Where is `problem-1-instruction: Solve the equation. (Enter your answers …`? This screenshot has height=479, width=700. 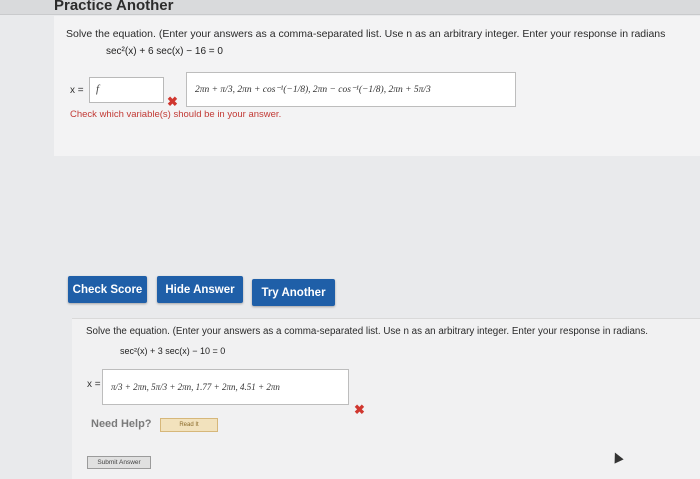 problem-1-instruction: Solve the equation. (Enter your answers … is located at coordinates (366, 34).